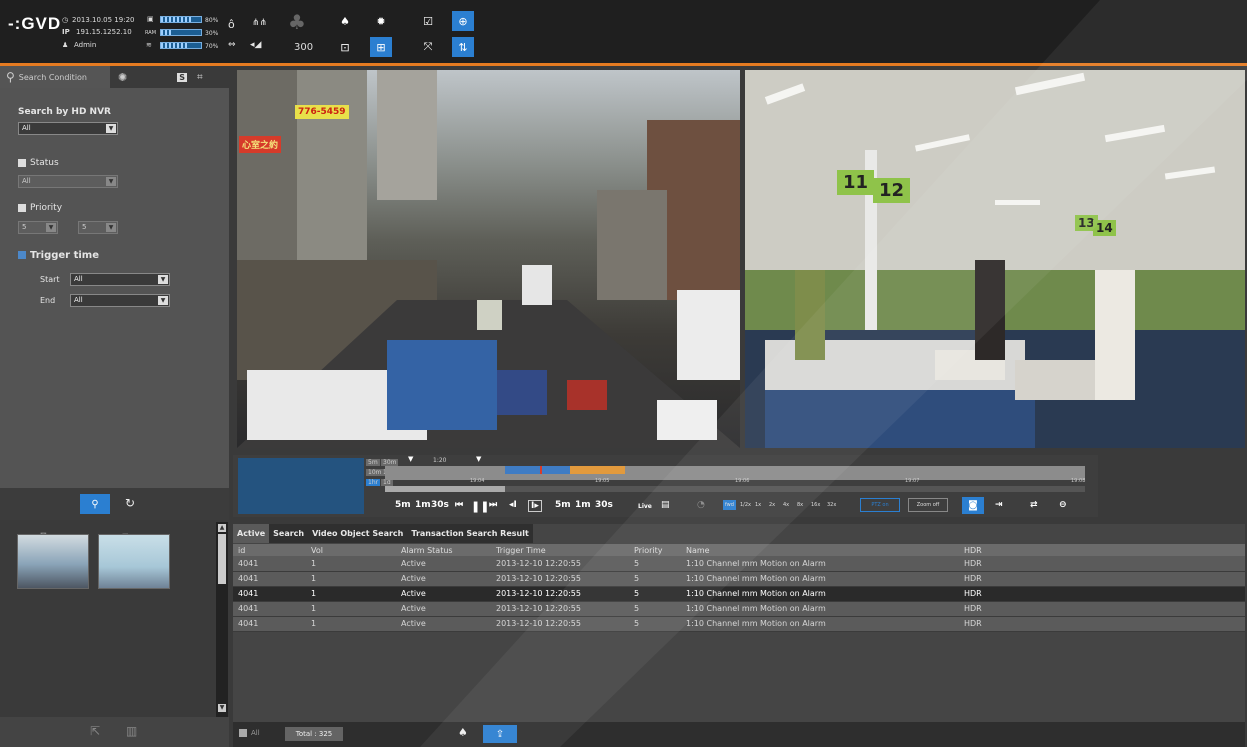  Describe the element at coordinates (40, 208) in the screenshot. I see `priority-checkbox: Priority` at that location.